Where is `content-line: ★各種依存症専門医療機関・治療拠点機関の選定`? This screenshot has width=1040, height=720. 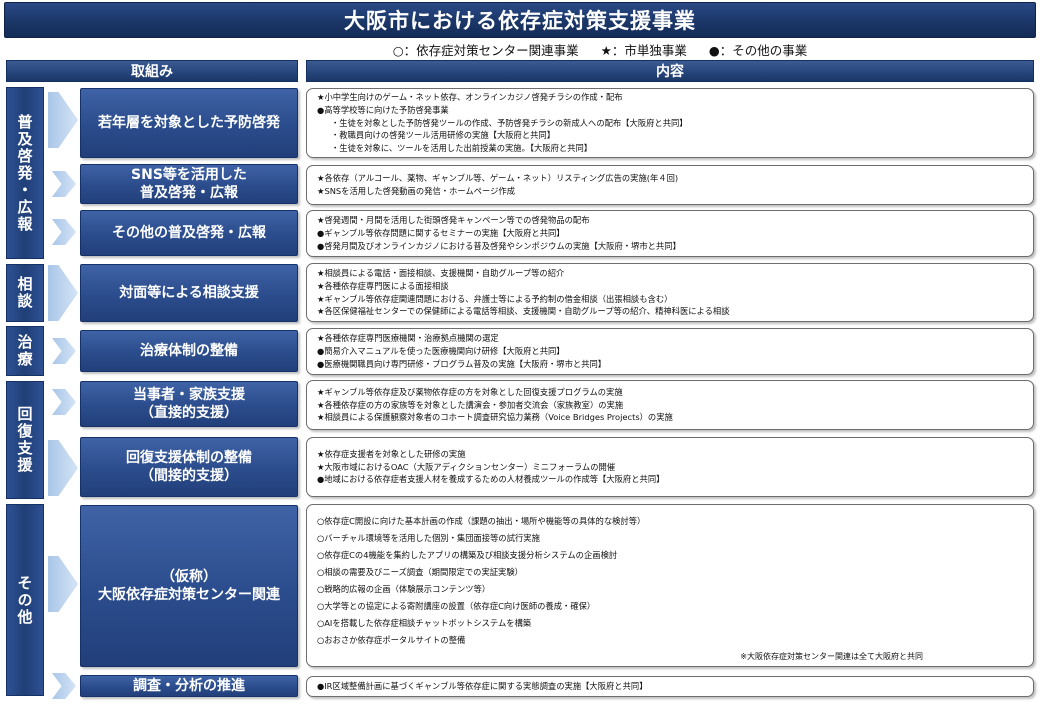 content-line: ★各種依存症専門医療機関・治療拠点機関の選定 is located at coordinates (408, 338).